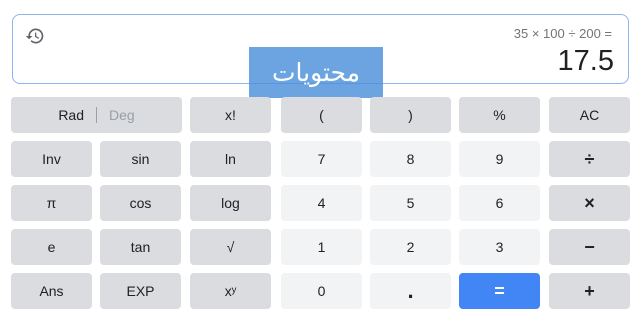 Image resolution: width=641 pixels, height=319 pixels. What do you see at coordinates (51, 247) in the screenshot?
I see `euler-button: e` at bounding box center [51, 247].